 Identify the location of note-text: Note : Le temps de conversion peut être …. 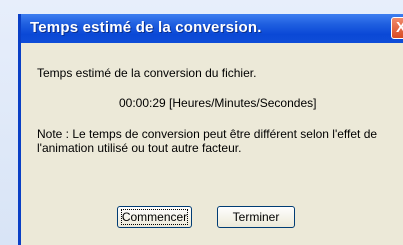
(207, 141).